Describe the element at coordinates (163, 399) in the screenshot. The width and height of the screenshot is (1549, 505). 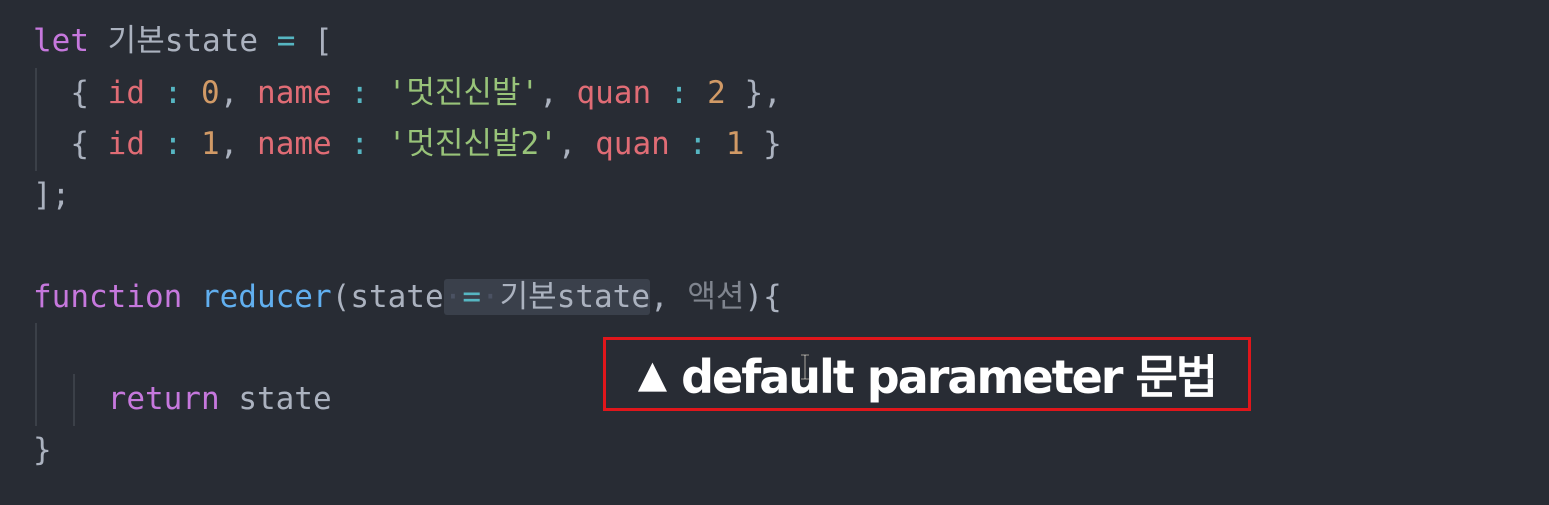
I see `keyword-return: return` at that location.